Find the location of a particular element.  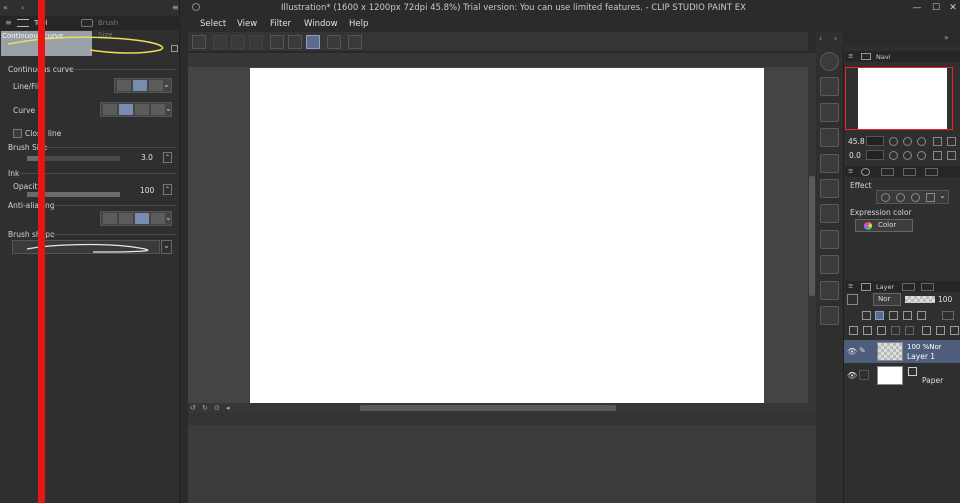

layer-row: 👁 ✎ 100 %Nor Layer 1 is located at coordinates (902, 351).